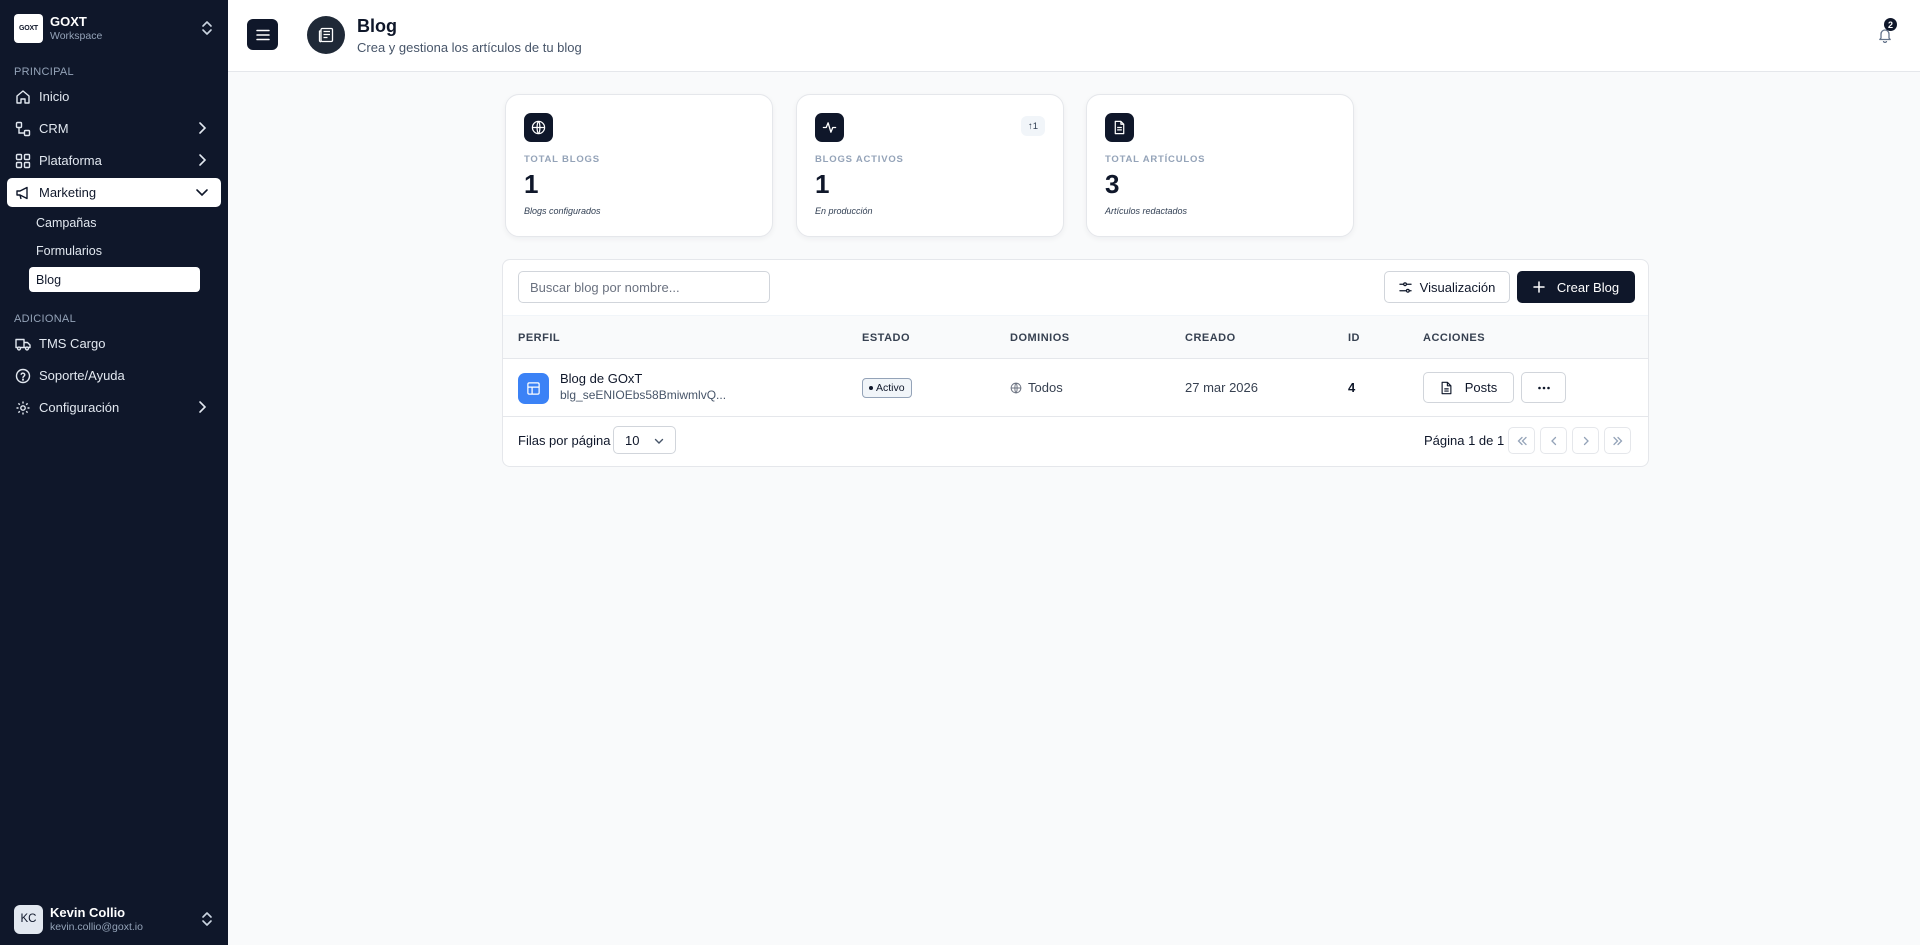 The image size is (1920, 945). I want to click on sidebar-item-marketing: Marketing, so click(114, 192).